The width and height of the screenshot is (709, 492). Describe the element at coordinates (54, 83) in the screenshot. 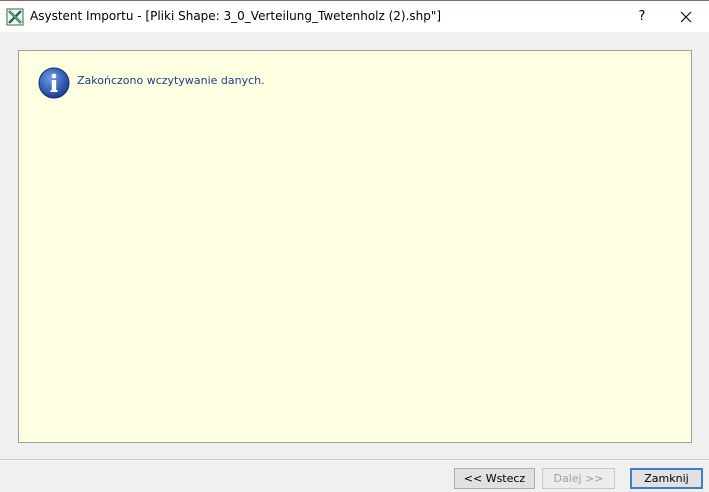

I see `info-icon` at that location.